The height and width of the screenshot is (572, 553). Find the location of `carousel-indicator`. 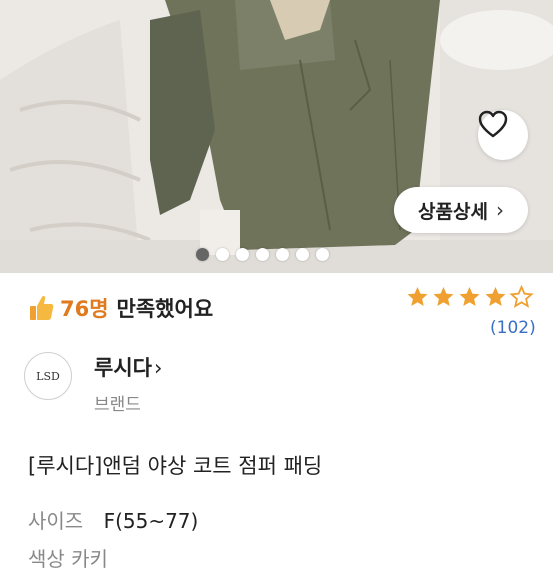

carousel-indicator is located at coordinates (262, 254).